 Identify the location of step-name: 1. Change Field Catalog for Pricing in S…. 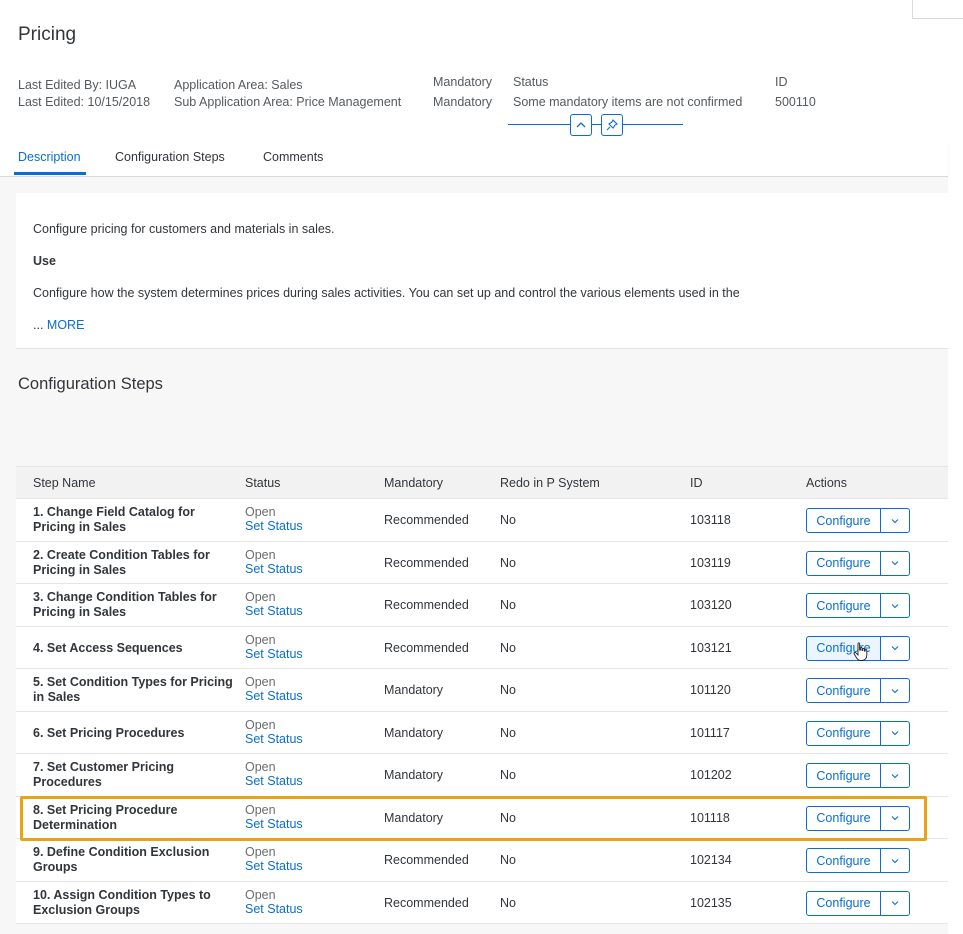
(114, 519).